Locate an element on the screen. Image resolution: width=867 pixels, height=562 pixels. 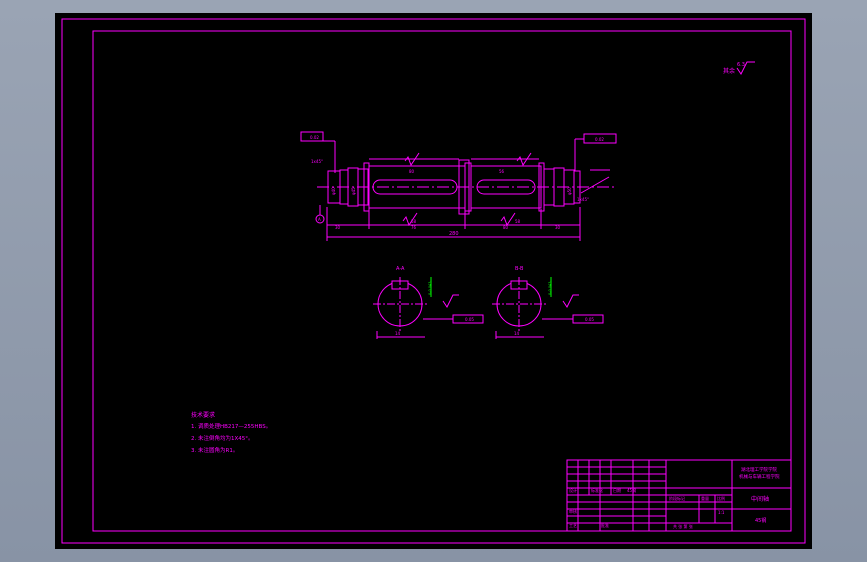
symmetry-tol-b: 0.05 is located at coordinates (589, 319).